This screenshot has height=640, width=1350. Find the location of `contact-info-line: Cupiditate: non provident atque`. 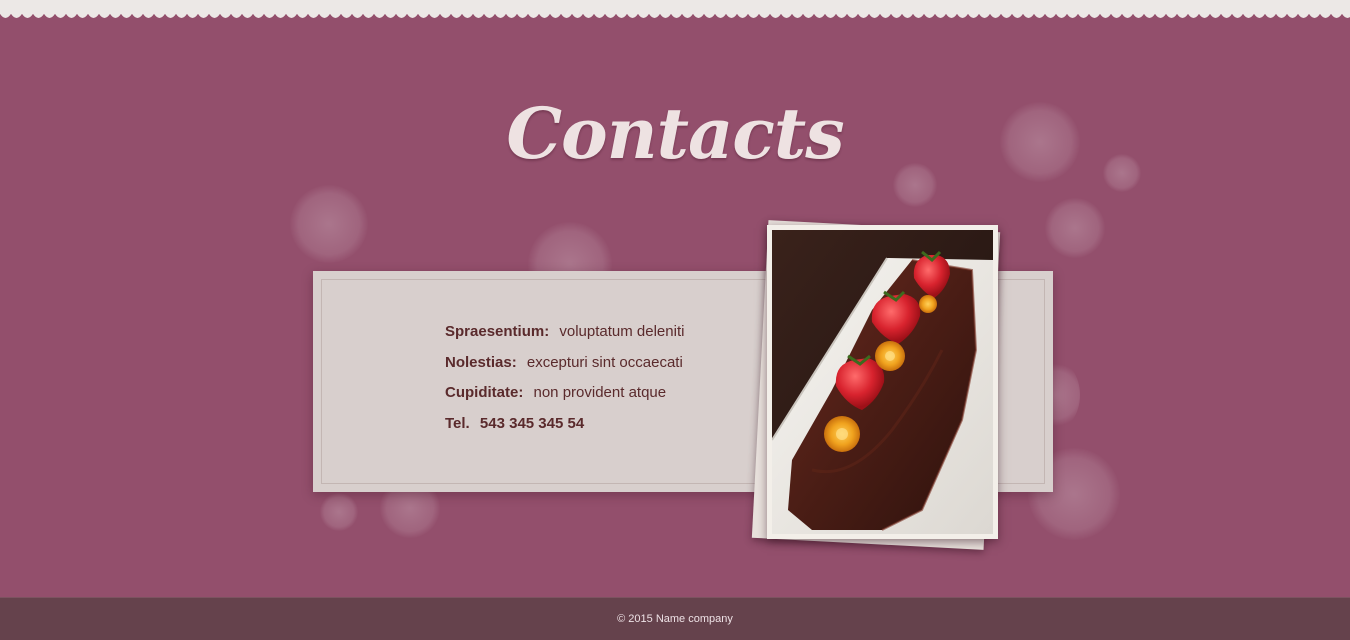

contact-info-line: Cupiditate: non provident atque is located at coordinates (564, 399).